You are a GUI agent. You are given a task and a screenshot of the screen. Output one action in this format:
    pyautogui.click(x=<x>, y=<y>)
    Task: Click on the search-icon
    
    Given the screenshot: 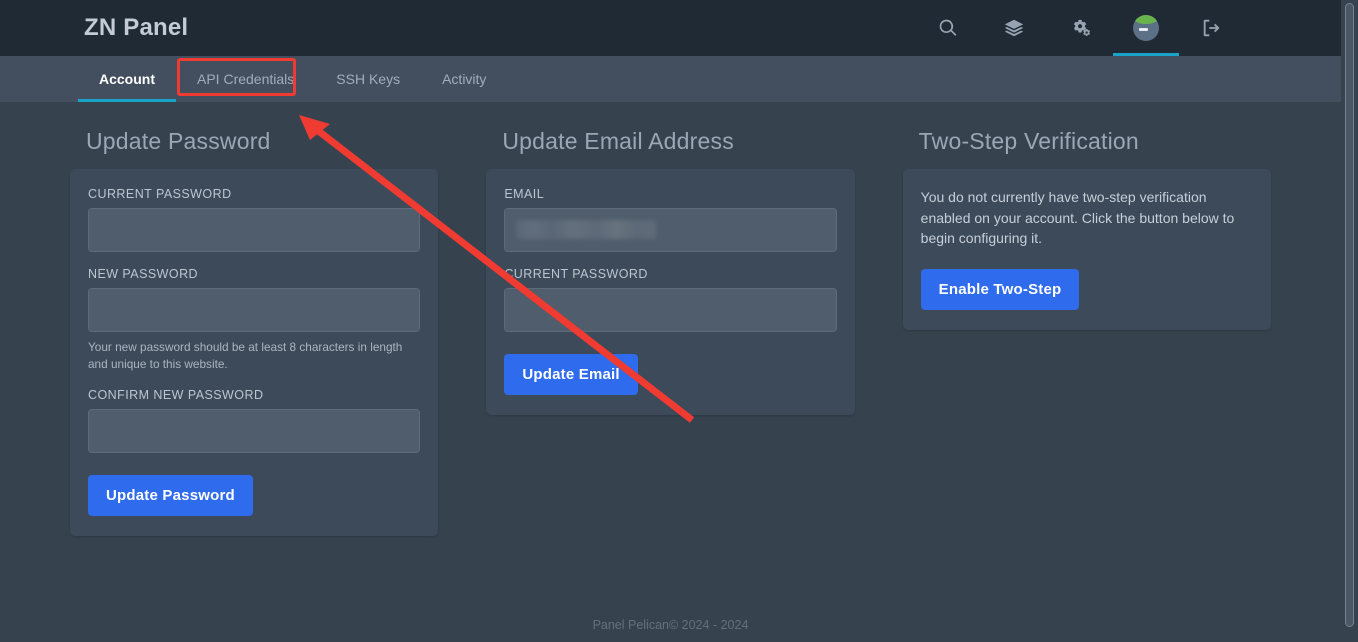 What is the action you would take?
    pyautogui.click(x=948, y=27)
    